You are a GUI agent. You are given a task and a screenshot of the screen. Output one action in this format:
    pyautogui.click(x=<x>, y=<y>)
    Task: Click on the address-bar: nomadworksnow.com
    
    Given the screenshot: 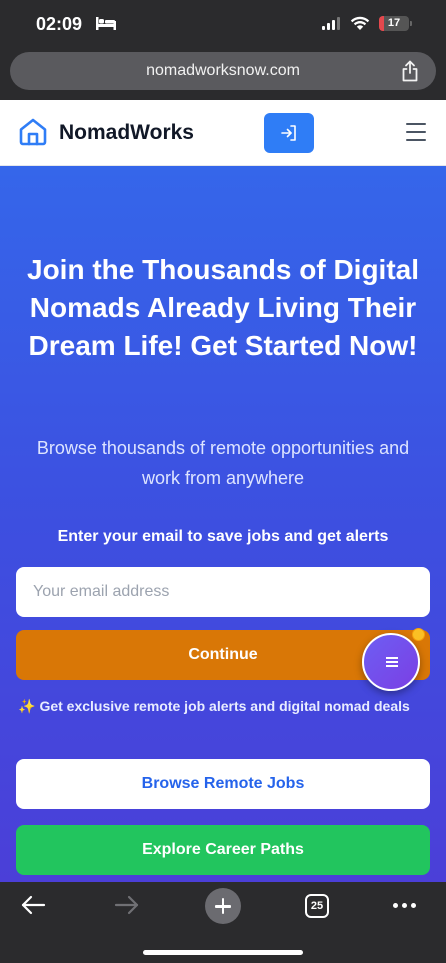 What is the action you would take?
    pyautogui.click(x=223, y=71)
    